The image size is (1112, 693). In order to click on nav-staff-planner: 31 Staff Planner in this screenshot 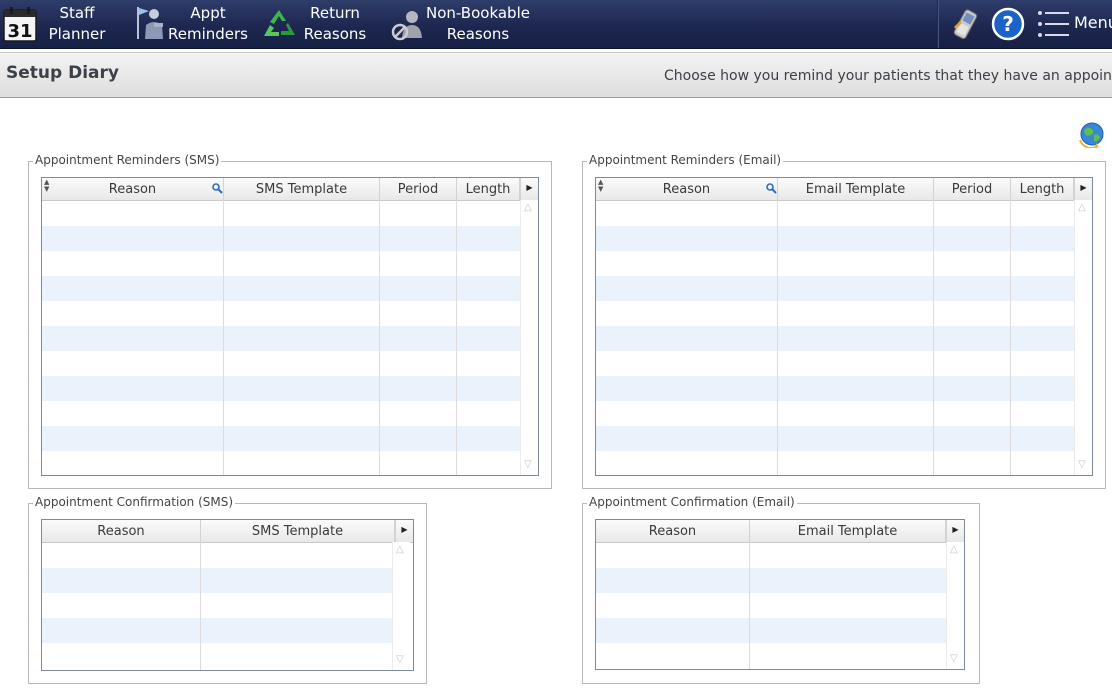, I will do `click(55, 24)`.